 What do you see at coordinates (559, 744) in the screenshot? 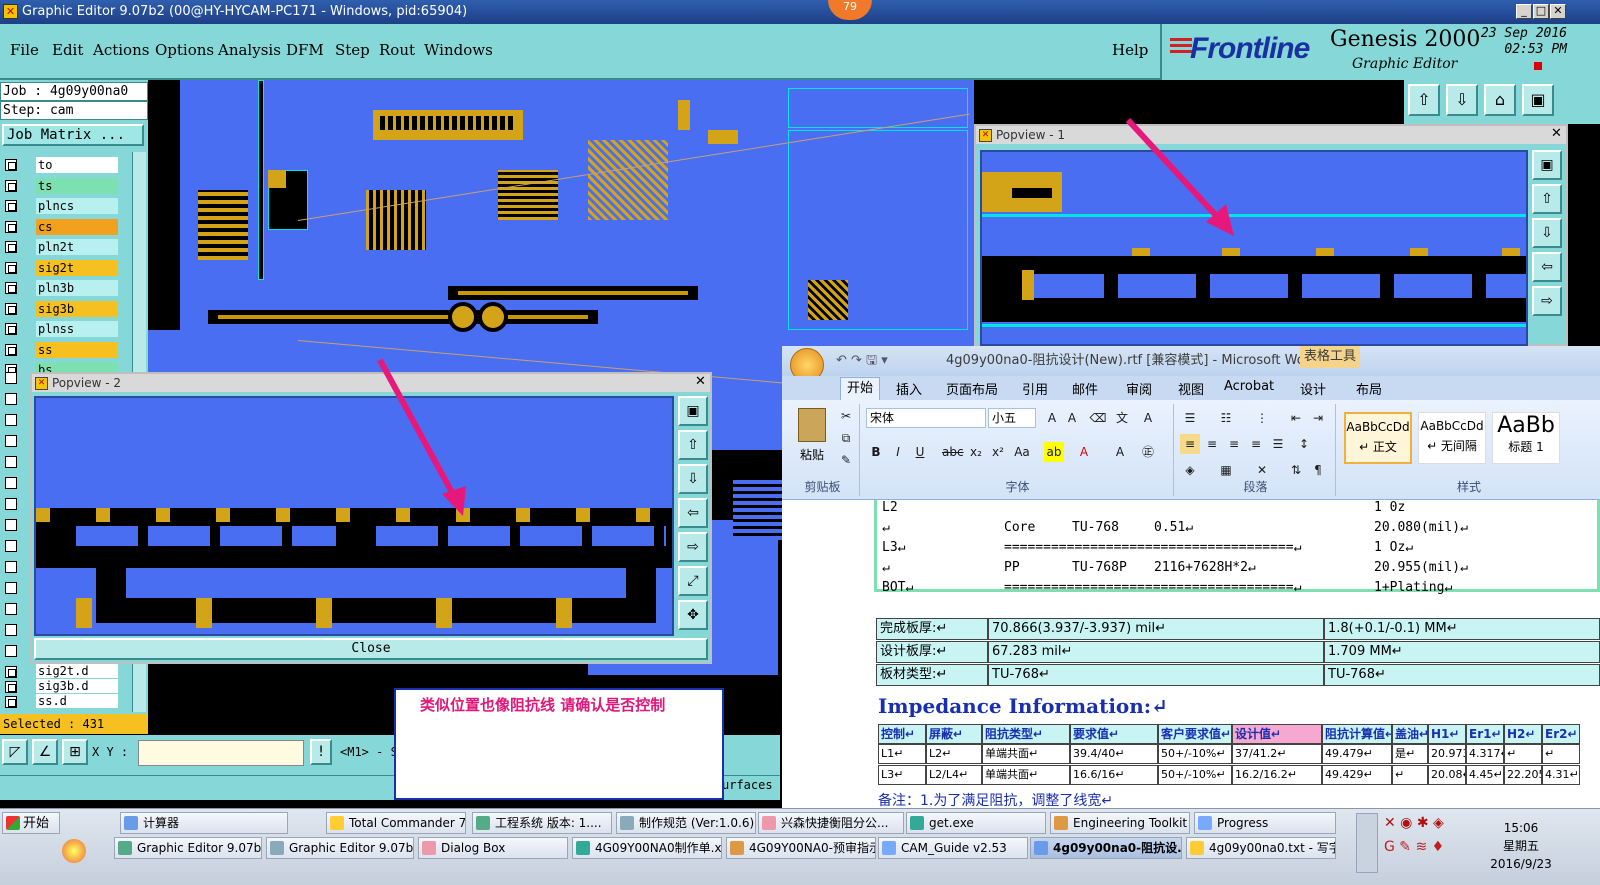
I see `annotation-note: 类似位置也像阻抗线 请确认是否控制` at bounding box center [559, 744].